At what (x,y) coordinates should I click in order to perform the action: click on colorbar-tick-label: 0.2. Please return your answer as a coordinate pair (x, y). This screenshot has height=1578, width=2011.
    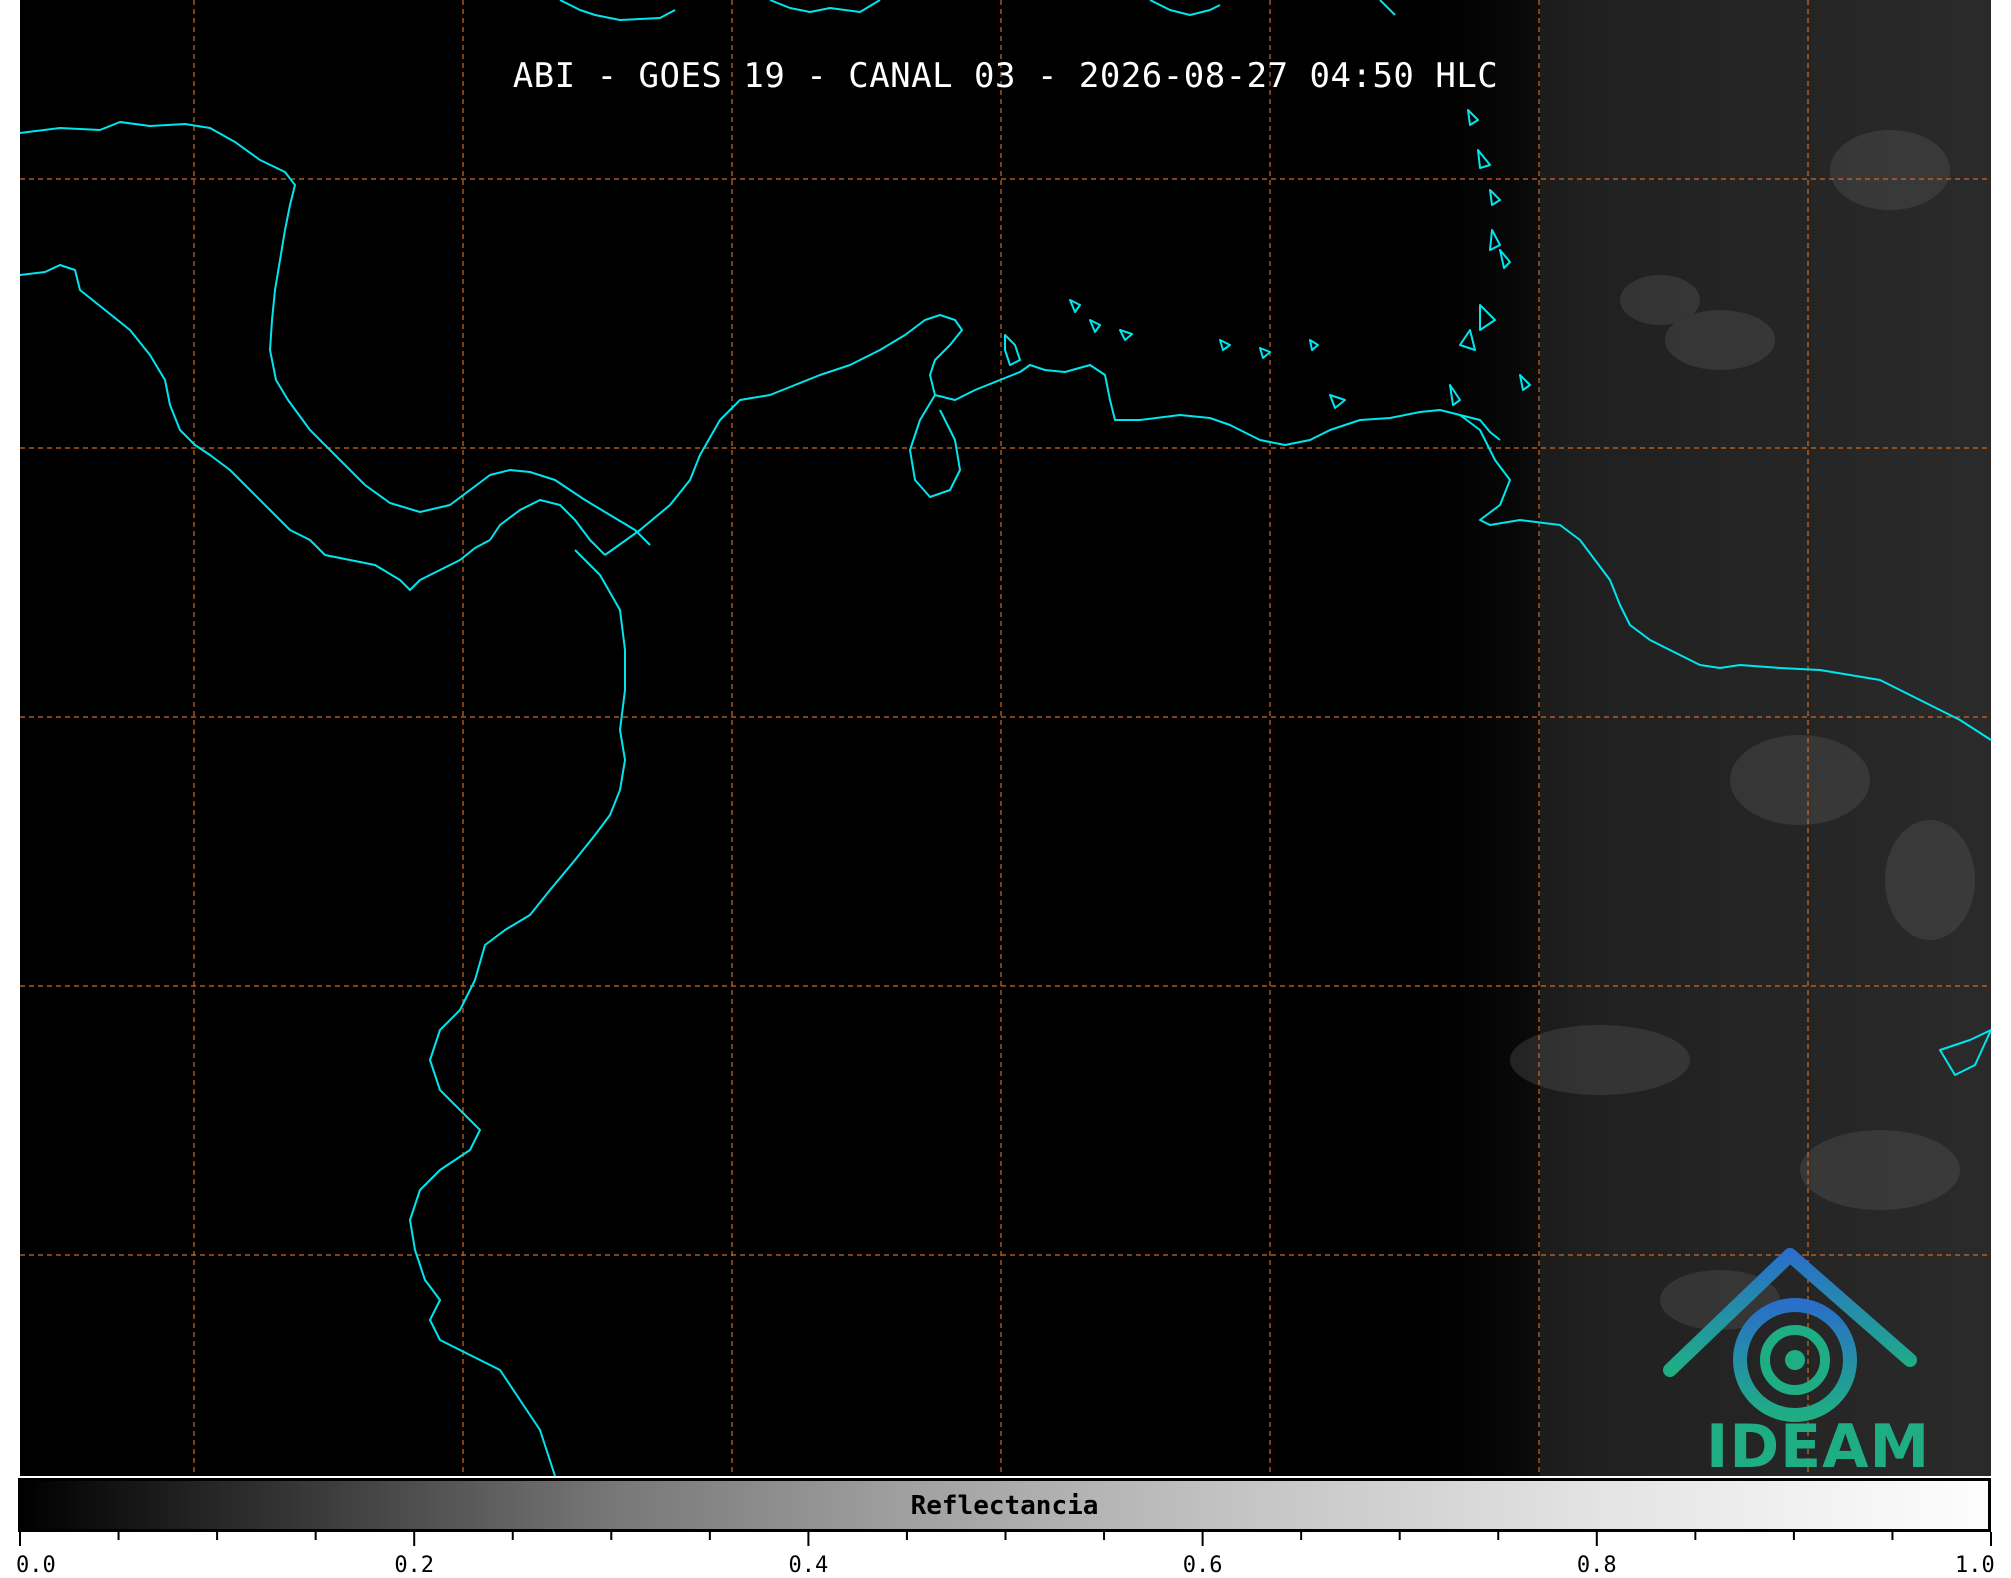
    Looking at the image, I should click on (414, 1565).